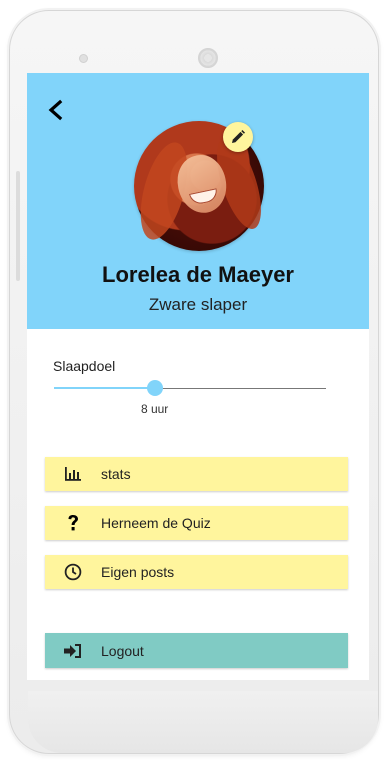 This screenshot has height=760, width=386. I want to click on bar-chart-icon, so click(73, 474).